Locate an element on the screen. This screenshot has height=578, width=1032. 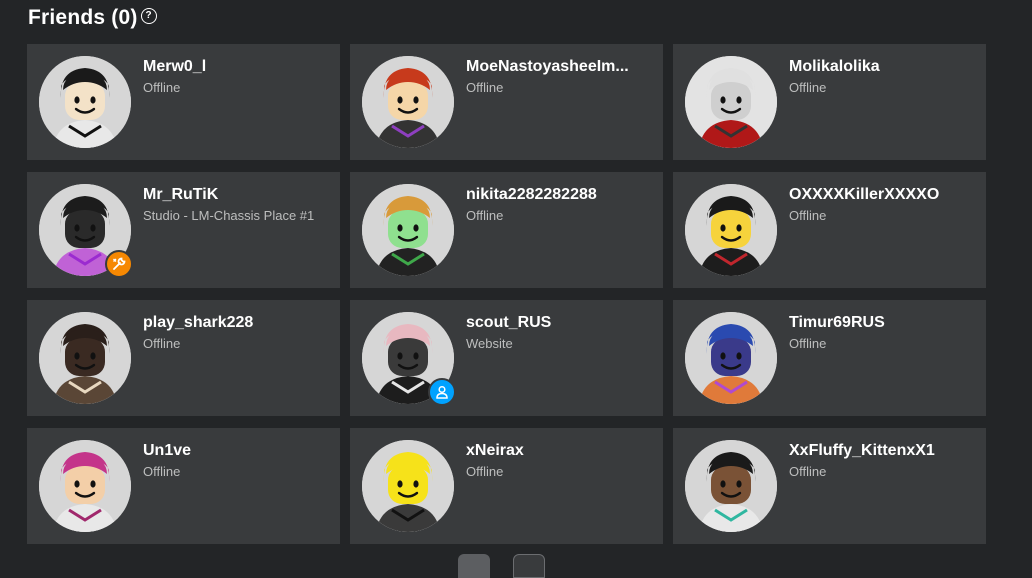
friend-name: nikita2282282288 is located at coordinates (561, 195).